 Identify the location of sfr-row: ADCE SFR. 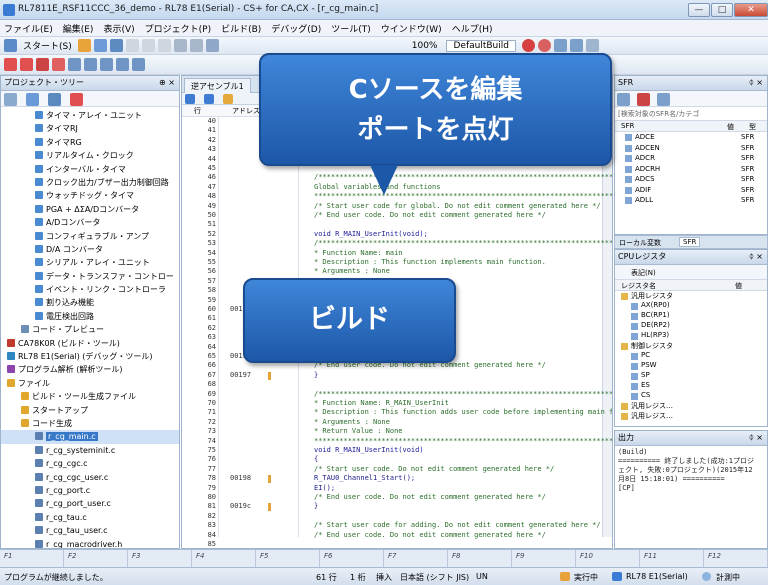
(691, 137).